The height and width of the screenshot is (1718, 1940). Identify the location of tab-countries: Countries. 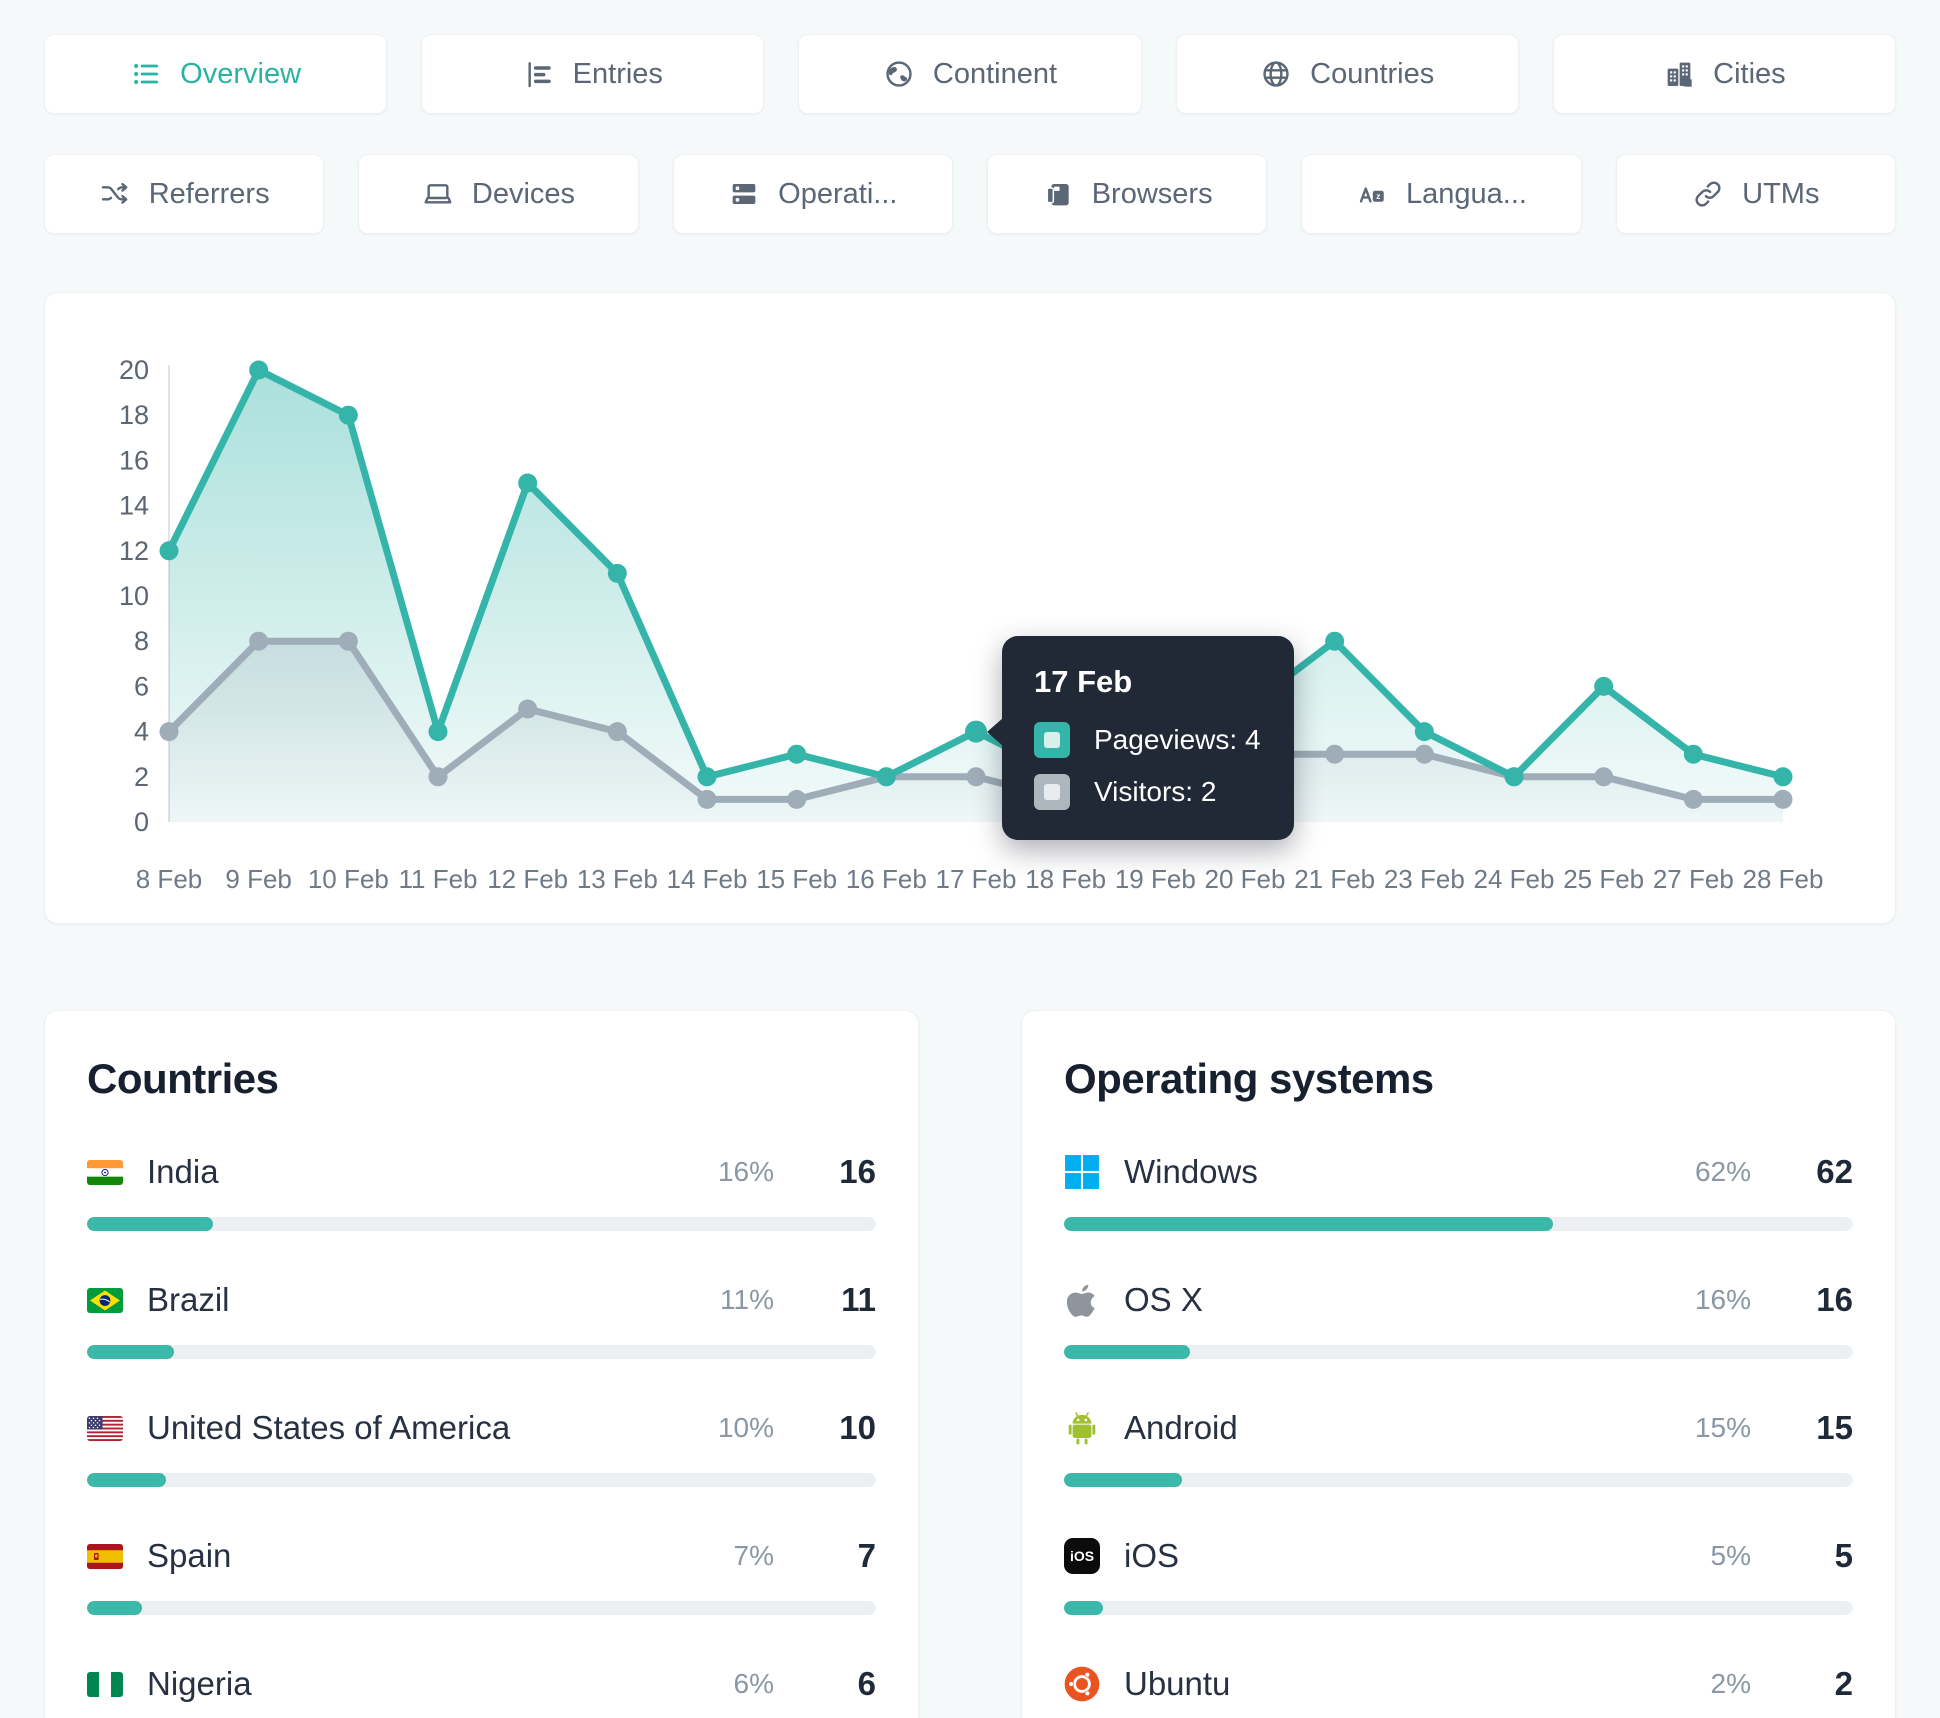
(1347, 74).